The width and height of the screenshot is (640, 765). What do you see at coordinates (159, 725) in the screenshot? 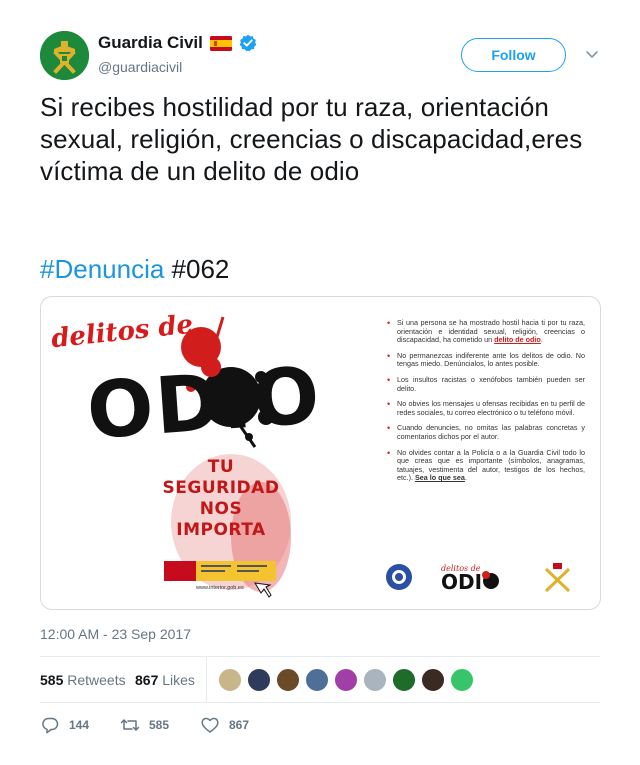
I see `retweet-count: 585` at bounding box center [159, 725].